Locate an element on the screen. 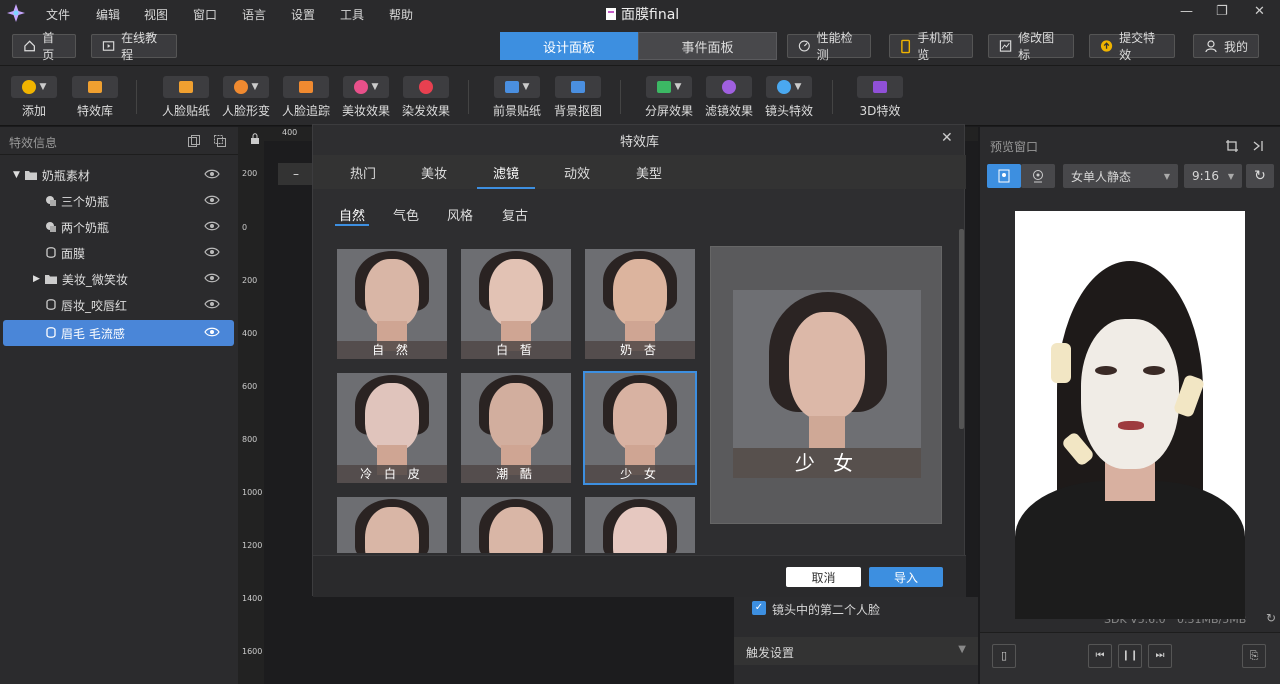 This screenshot has height=684, width=1280. panel-header: 特效信息 is located at coordinates (119, 141).